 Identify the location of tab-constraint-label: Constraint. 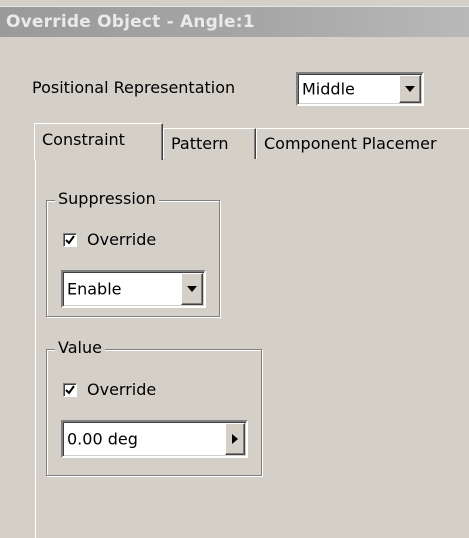
(83, 139).